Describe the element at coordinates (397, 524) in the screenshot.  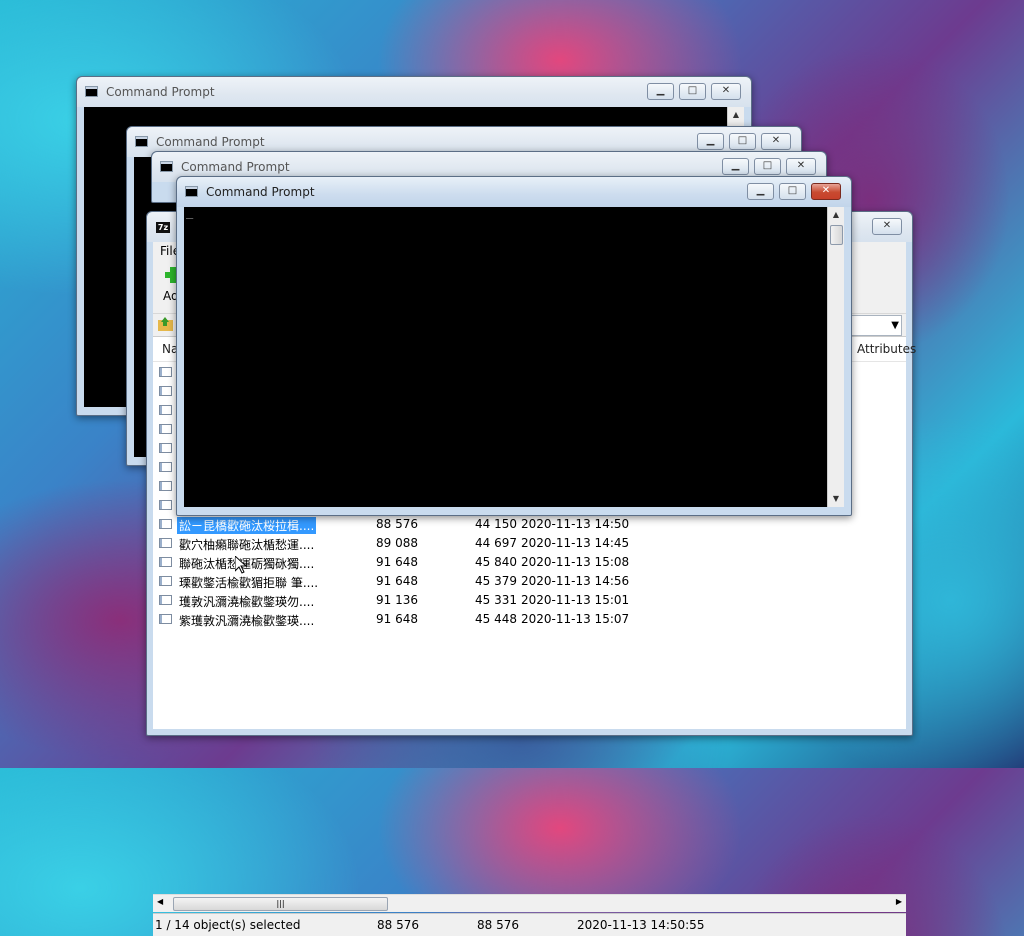
I see `file-size: 88 576` at that location.